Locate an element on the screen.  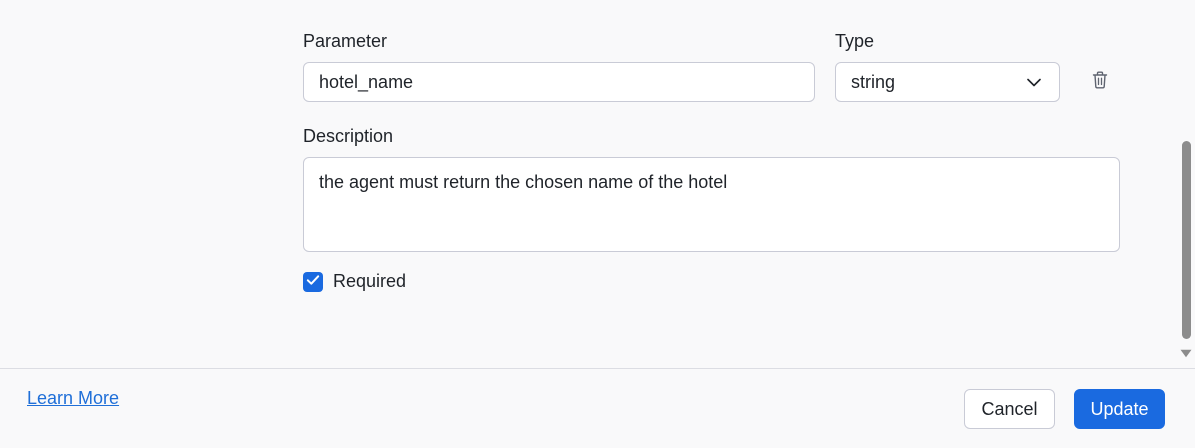
cancel-button: Cancel is located at coordinates (1009, 409).